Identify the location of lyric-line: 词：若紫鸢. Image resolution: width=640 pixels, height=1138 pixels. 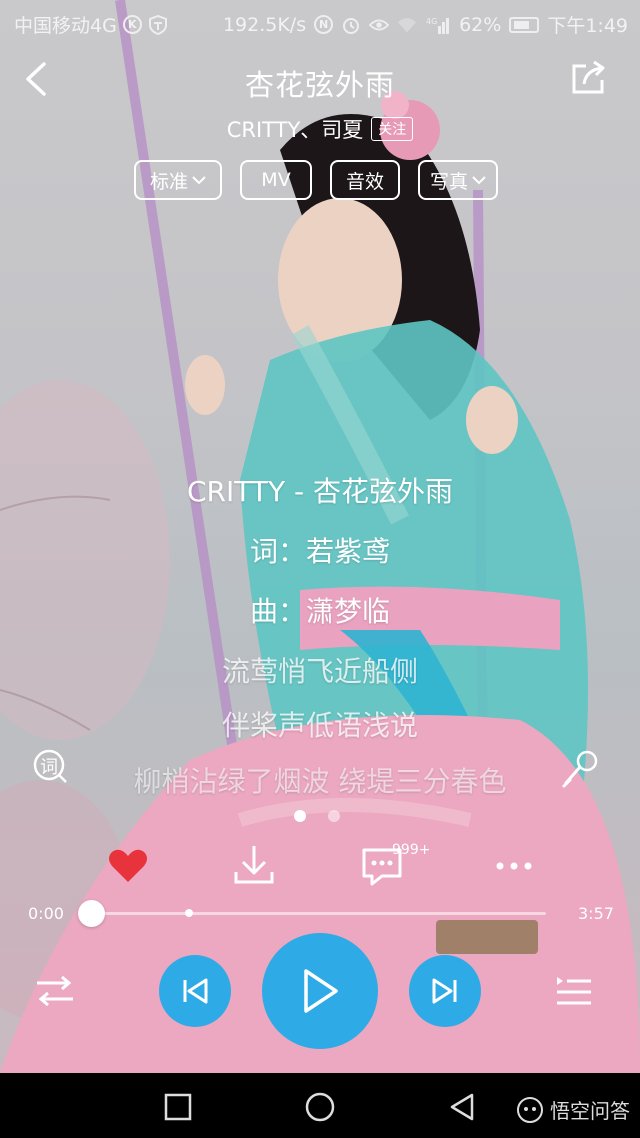
(319, 551).